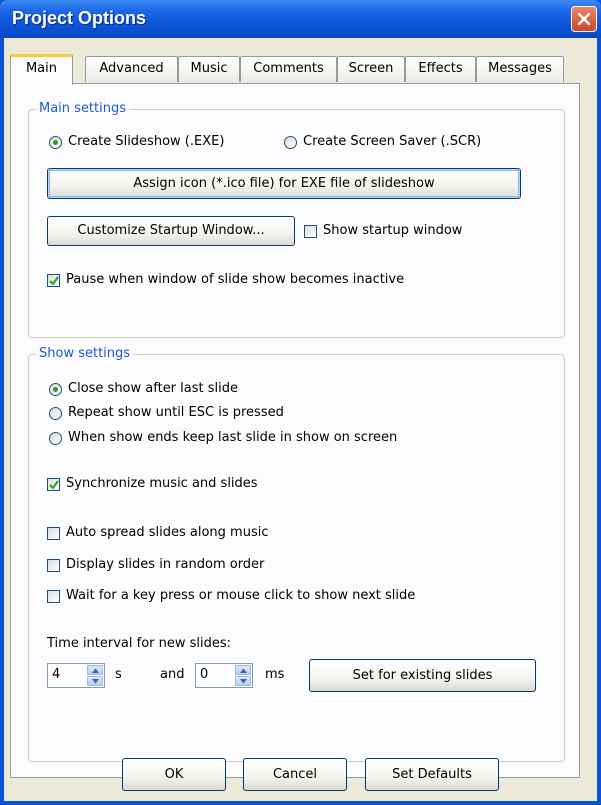  What do you see at coordinates (85, 353) in the screenshot?
I see `show-settings-title: Show settings` at bounding box center [85, 353].